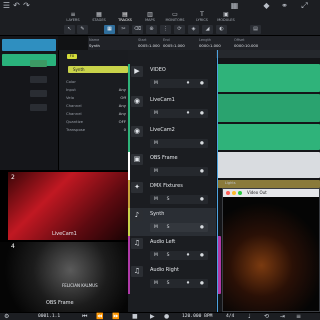 This screenshot has height=320, width=320. Describe the element at coordinates (172, 222) in the screenshot. I see `track-row-selected: ♪ Synth M S ●` at that location.